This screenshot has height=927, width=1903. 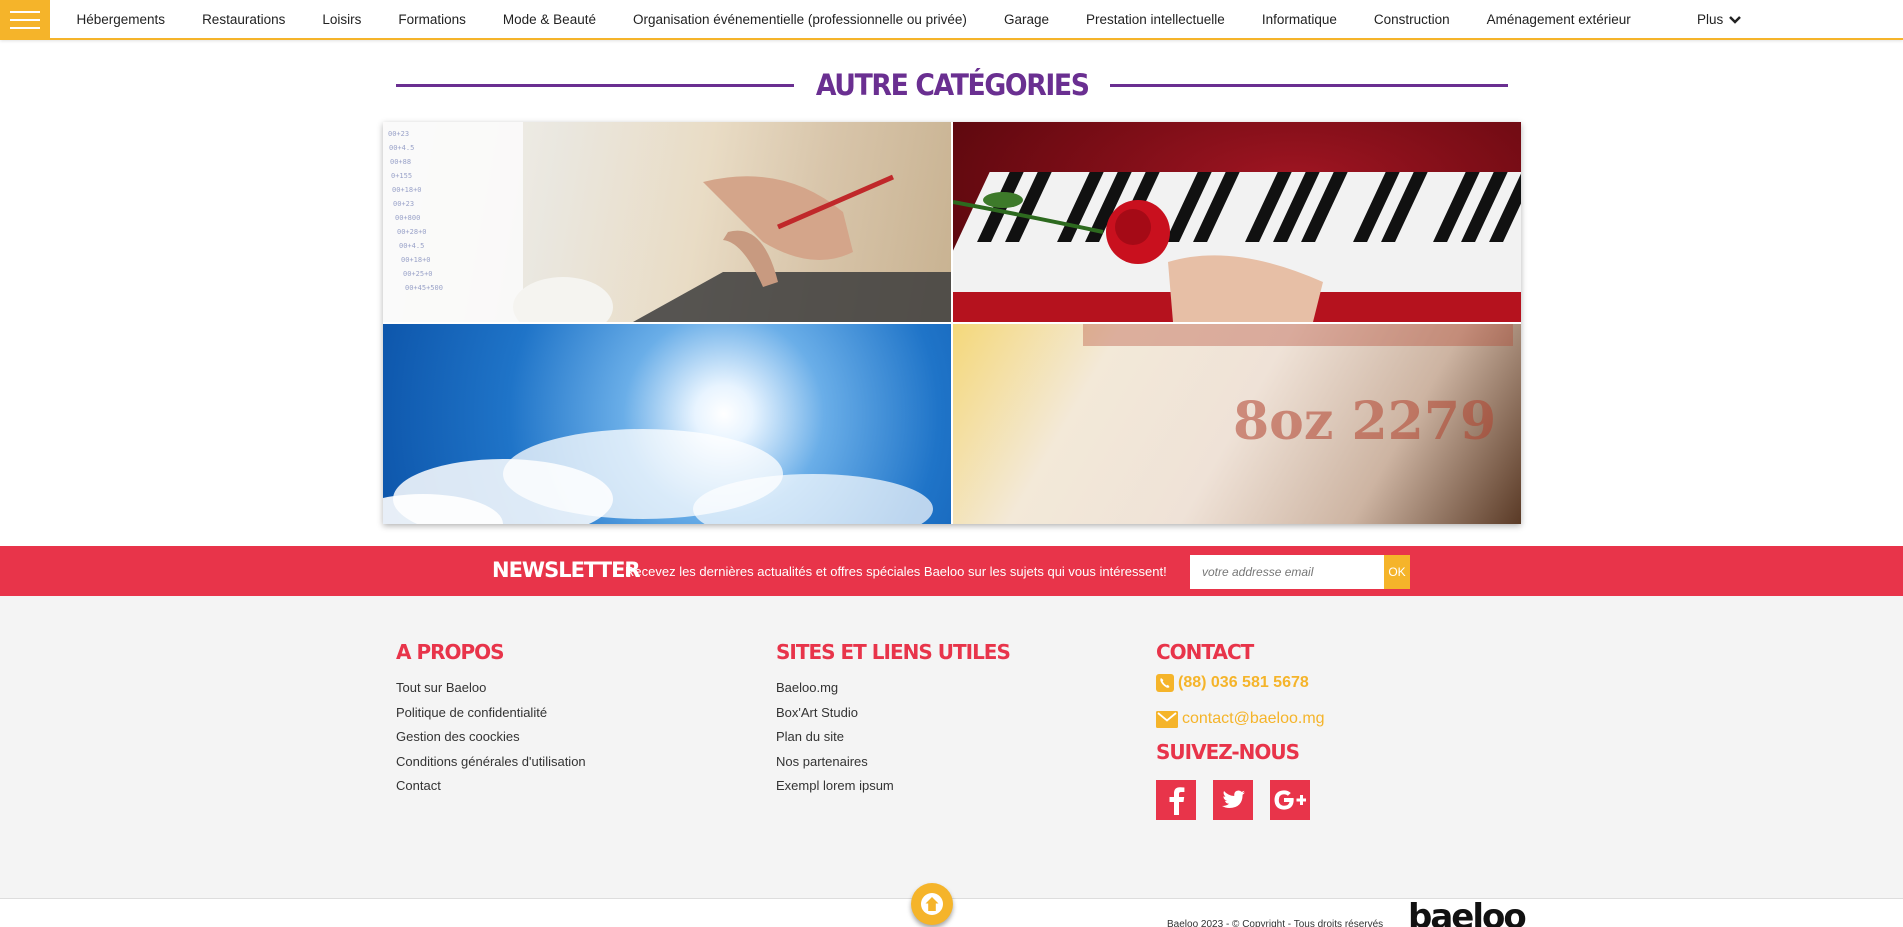 I want to click on facebook-button, so click(x=1176, y=800).